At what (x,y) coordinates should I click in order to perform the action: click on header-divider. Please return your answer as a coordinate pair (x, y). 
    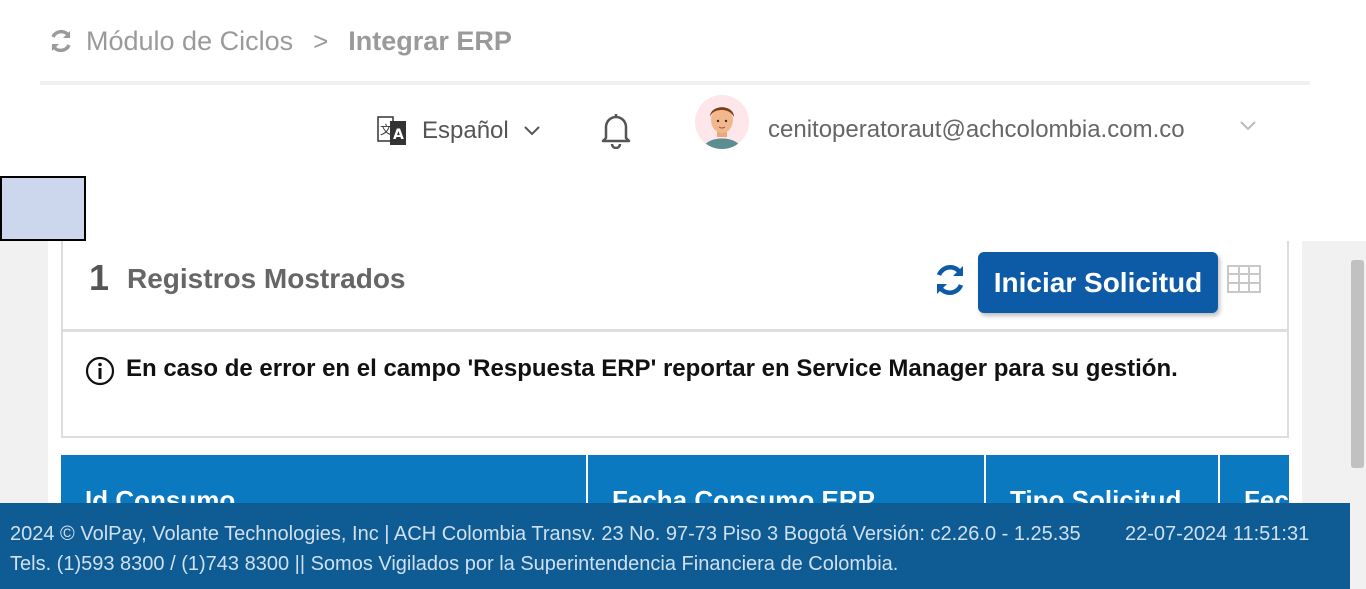
    Looking at the image, I should click on (675, 83).